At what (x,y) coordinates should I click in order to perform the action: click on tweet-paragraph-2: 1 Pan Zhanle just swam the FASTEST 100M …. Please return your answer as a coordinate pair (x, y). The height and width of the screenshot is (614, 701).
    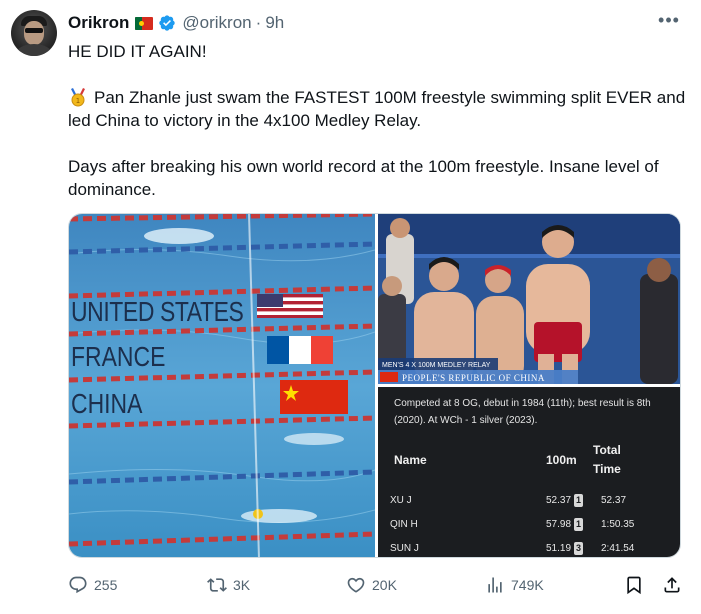
    Looking at the image, I should click on (380, 109).